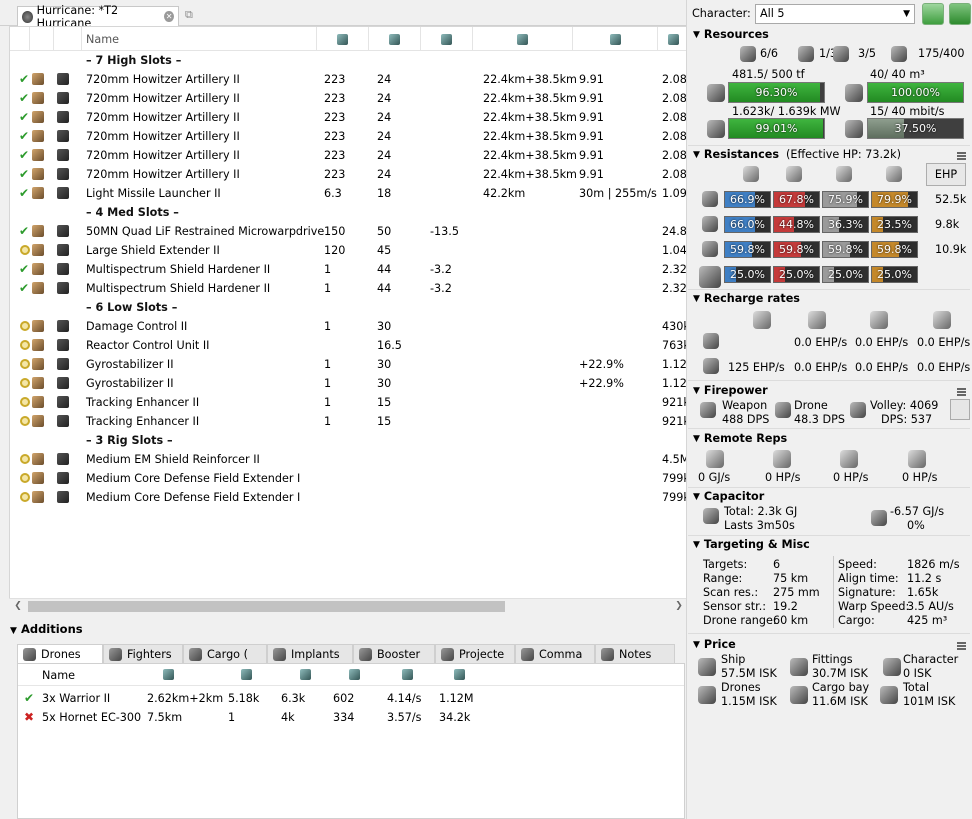 The width and height of the screenshot is (972, 819). Describe the element at coordinates (193, 14) in the screenshot. I see `new-tab-icon: ⧉` at that location.